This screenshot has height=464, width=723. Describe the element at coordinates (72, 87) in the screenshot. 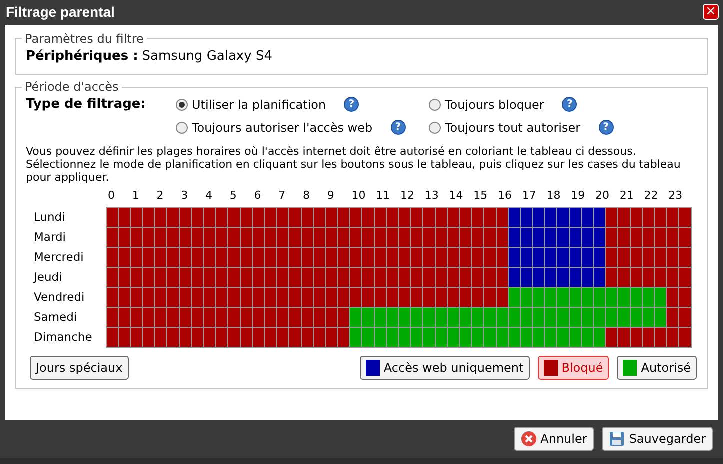

I see `section-legend: Période d'accès` at that location.